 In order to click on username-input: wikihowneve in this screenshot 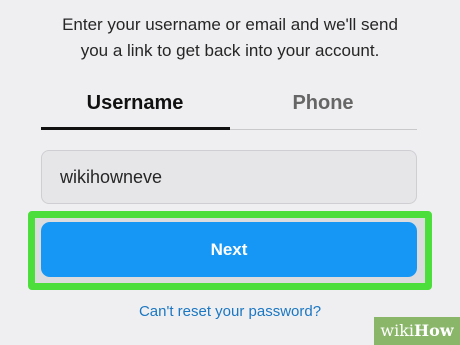, I will do `click(229, 177)`.